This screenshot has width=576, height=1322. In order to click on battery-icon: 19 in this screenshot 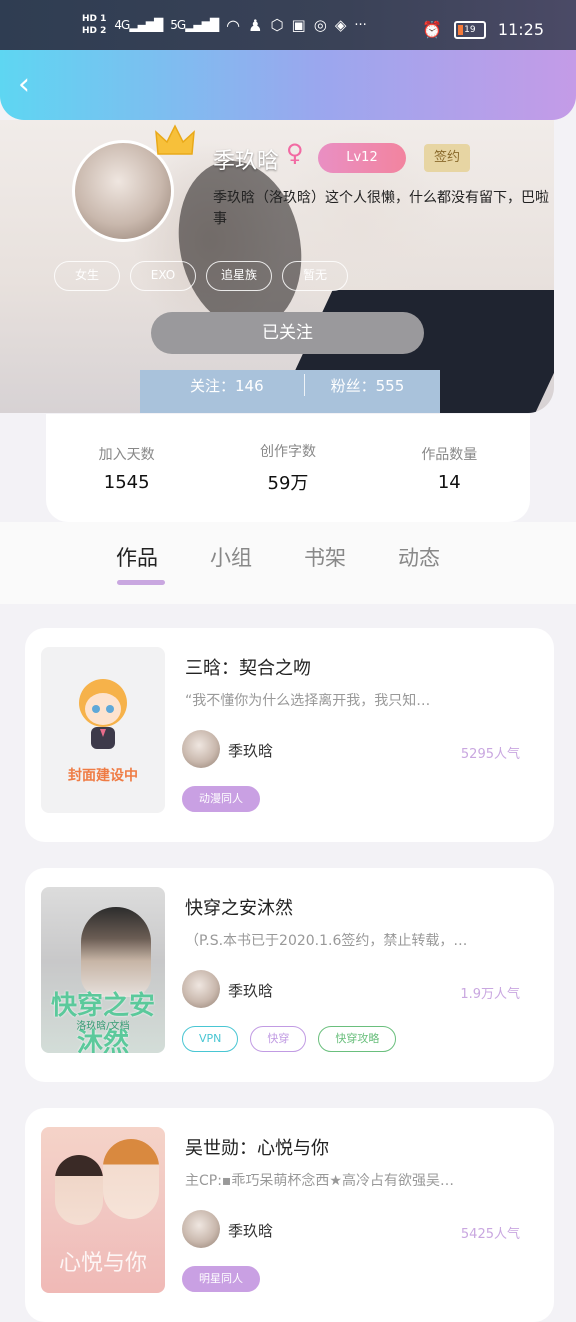, I will do `click(469, 29)`.